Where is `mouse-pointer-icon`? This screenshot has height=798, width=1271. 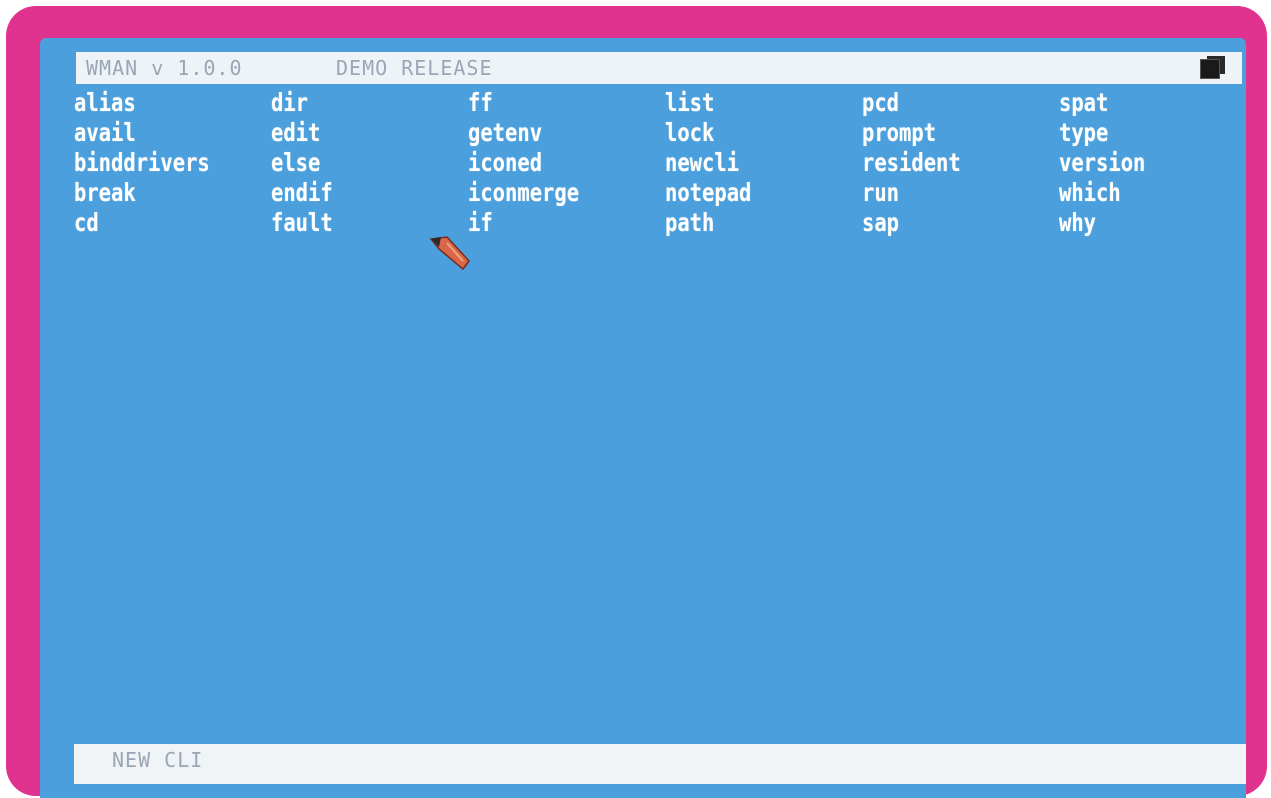
mouse-pointer-icon is located at coordinates (449, 253).